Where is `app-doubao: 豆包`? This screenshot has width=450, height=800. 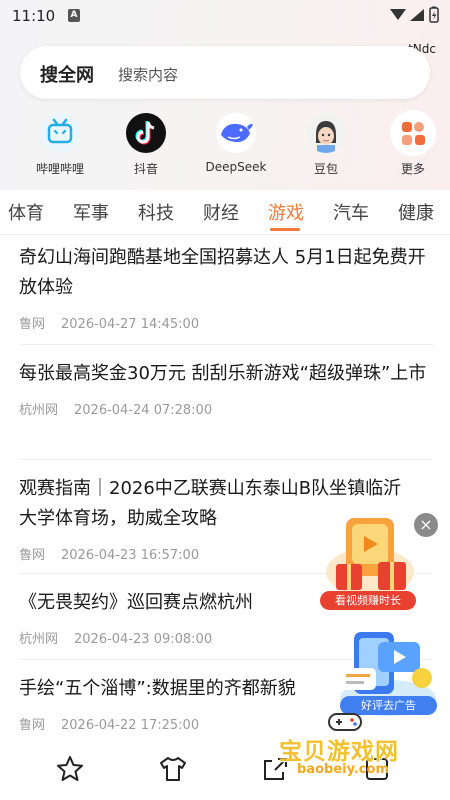
app-doubao: 豆包 is located at coordinates (326, 142).